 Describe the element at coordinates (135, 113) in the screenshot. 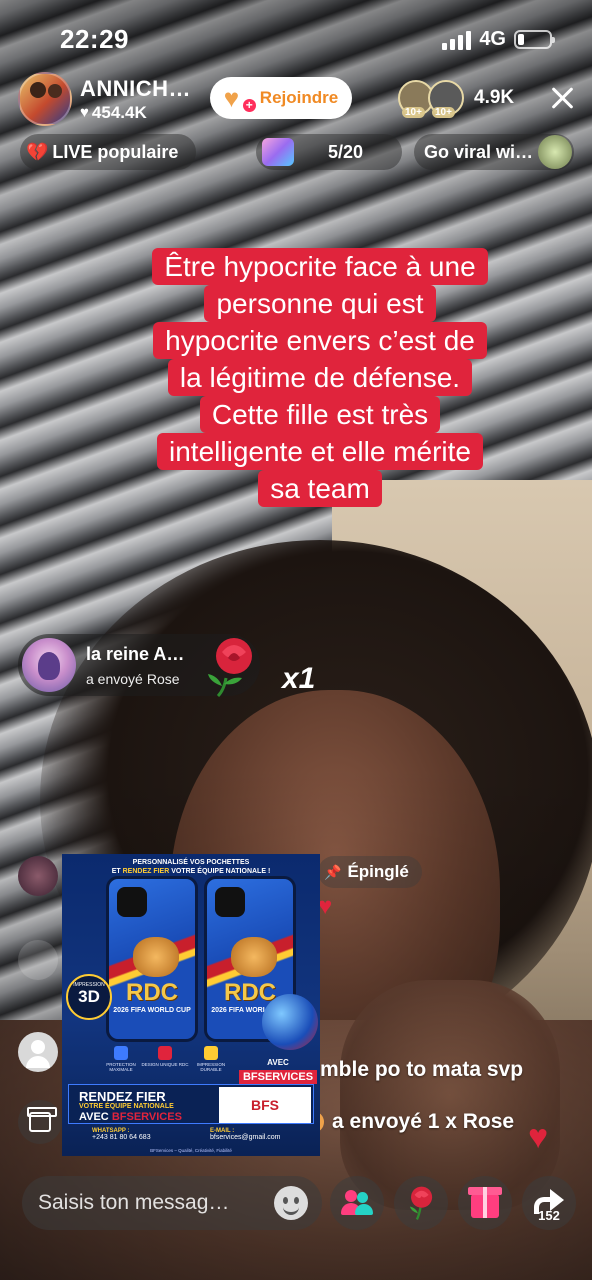

I see `host-likes: ♥ 454.4K` at that location.